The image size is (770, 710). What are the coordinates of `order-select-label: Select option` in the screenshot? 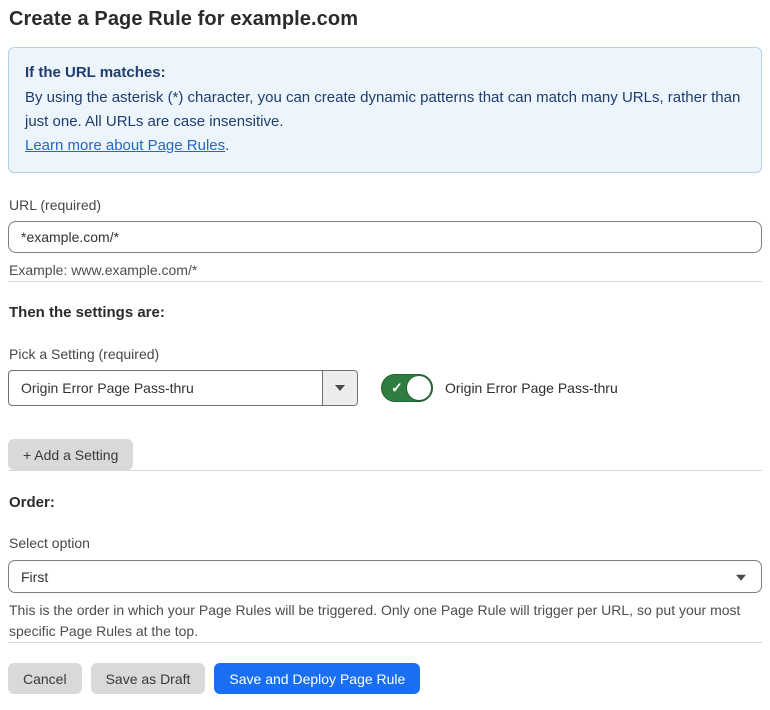 It's located at (49, 543).